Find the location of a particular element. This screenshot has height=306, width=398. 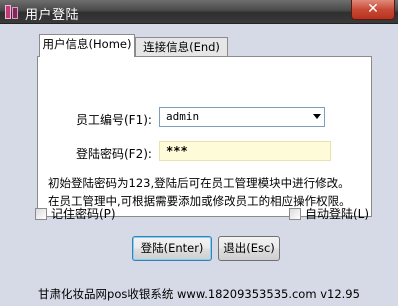

exit-button: 退出(Esc) is located at coordinates (249, 248).